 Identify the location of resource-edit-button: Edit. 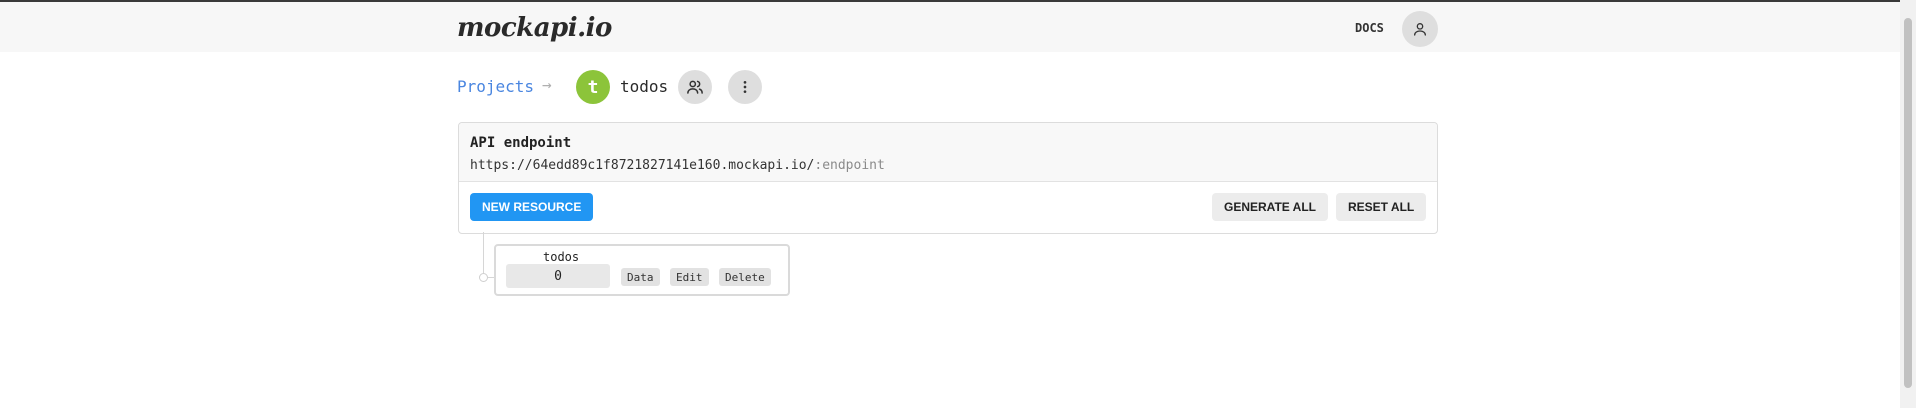
(689, 277).